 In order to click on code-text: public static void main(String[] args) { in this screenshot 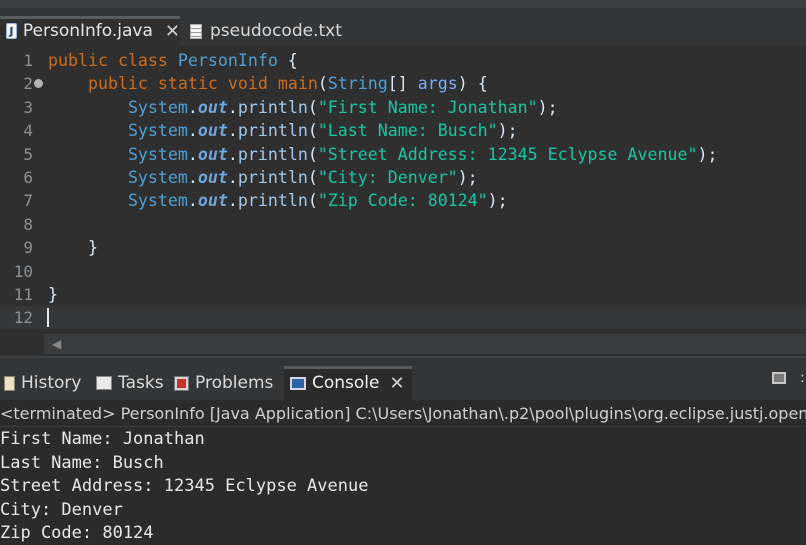, I will do `click(268, 83)`.